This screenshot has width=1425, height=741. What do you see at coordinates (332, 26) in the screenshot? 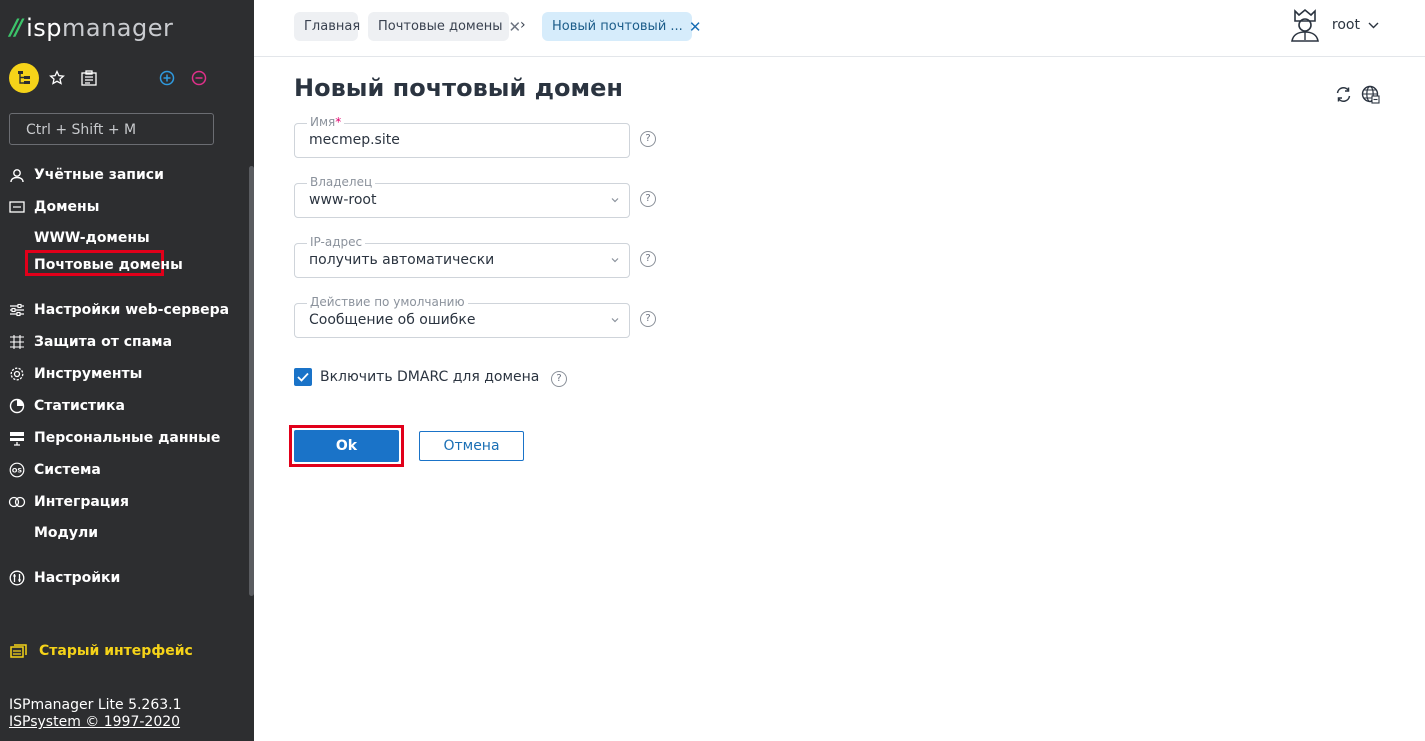
I see `breadcrumb-label: Главная` at bounding box center [332, 26].